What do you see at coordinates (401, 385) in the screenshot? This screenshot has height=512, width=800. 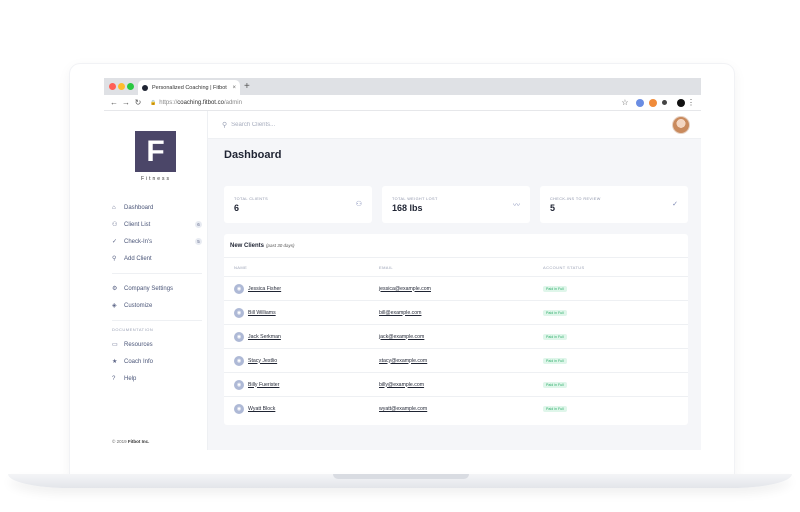 I see `client-email-link: billy@example.com` at bounding box center [401, 385].